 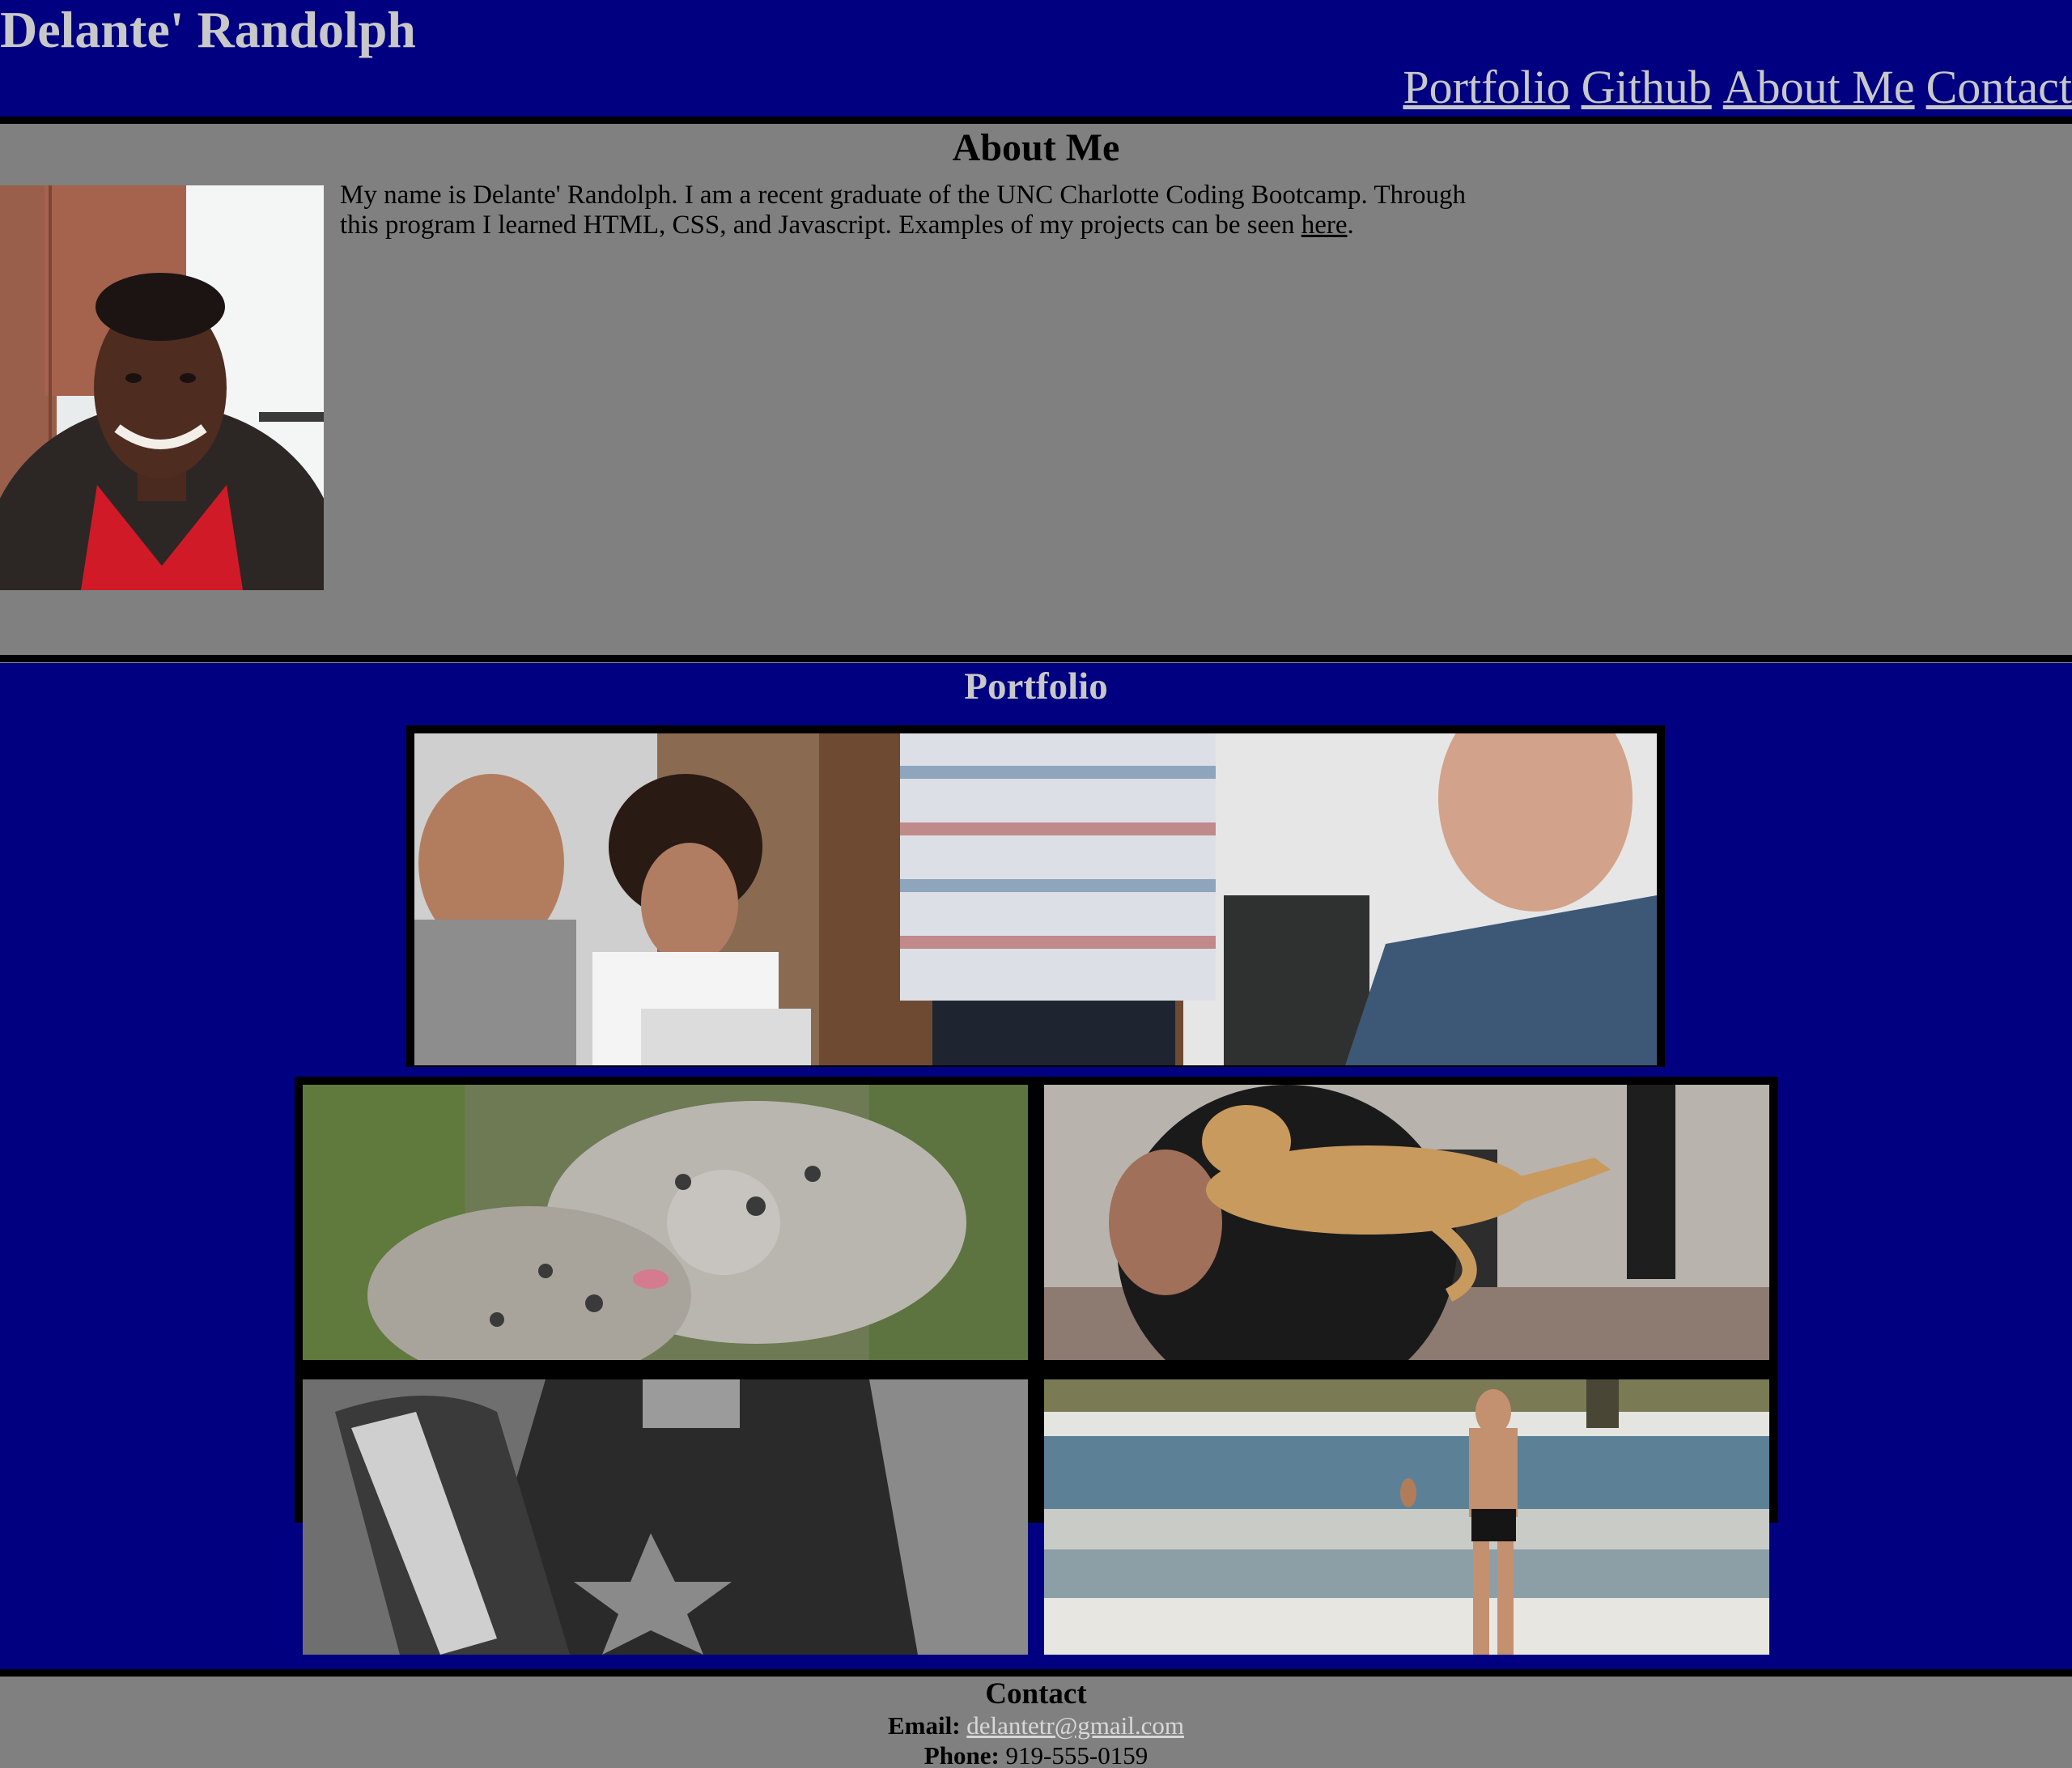 What do you see at coordinates (924, 1725) in the screenshot?
I see `email-label: Email:` at bounding box center [924, 1725].